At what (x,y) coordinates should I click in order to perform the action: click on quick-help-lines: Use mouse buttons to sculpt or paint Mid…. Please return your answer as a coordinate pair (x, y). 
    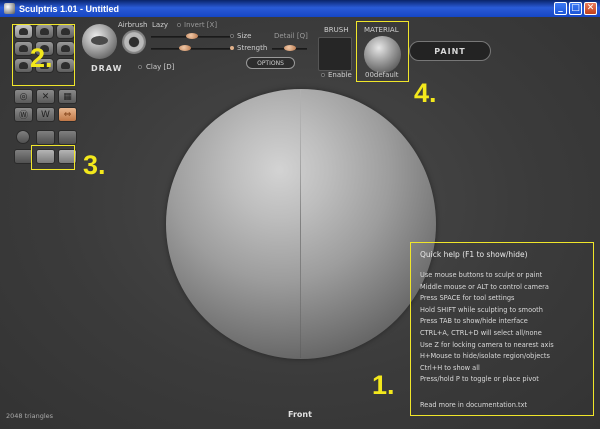
    Looking at the image, I should click on (487, 329).